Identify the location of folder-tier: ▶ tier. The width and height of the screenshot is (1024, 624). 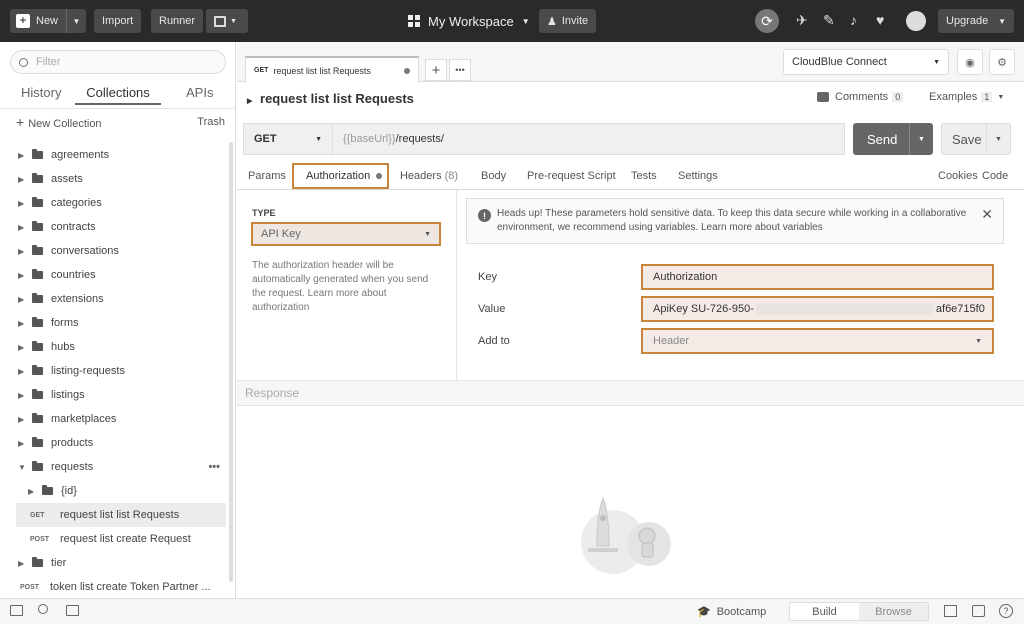
(118, 563).